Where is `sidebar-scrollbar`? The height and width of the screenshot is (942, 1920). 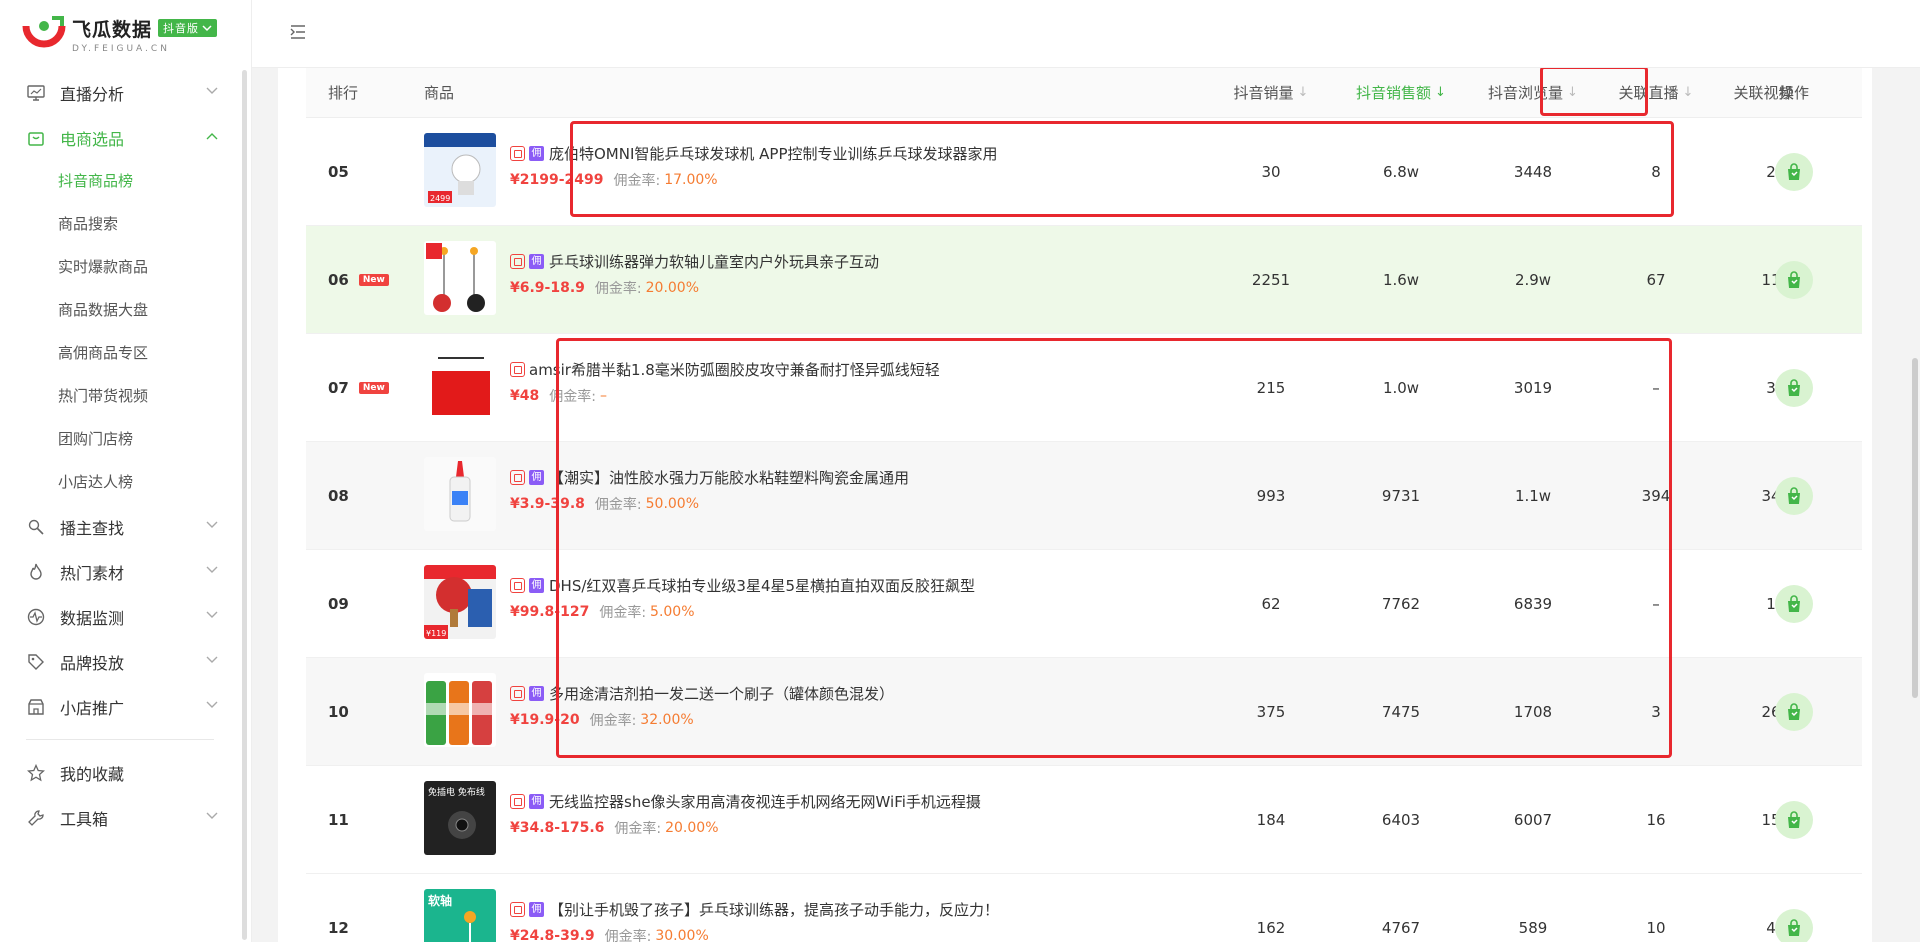 sidebar-scrollbar is located at coordinates (244, 505).